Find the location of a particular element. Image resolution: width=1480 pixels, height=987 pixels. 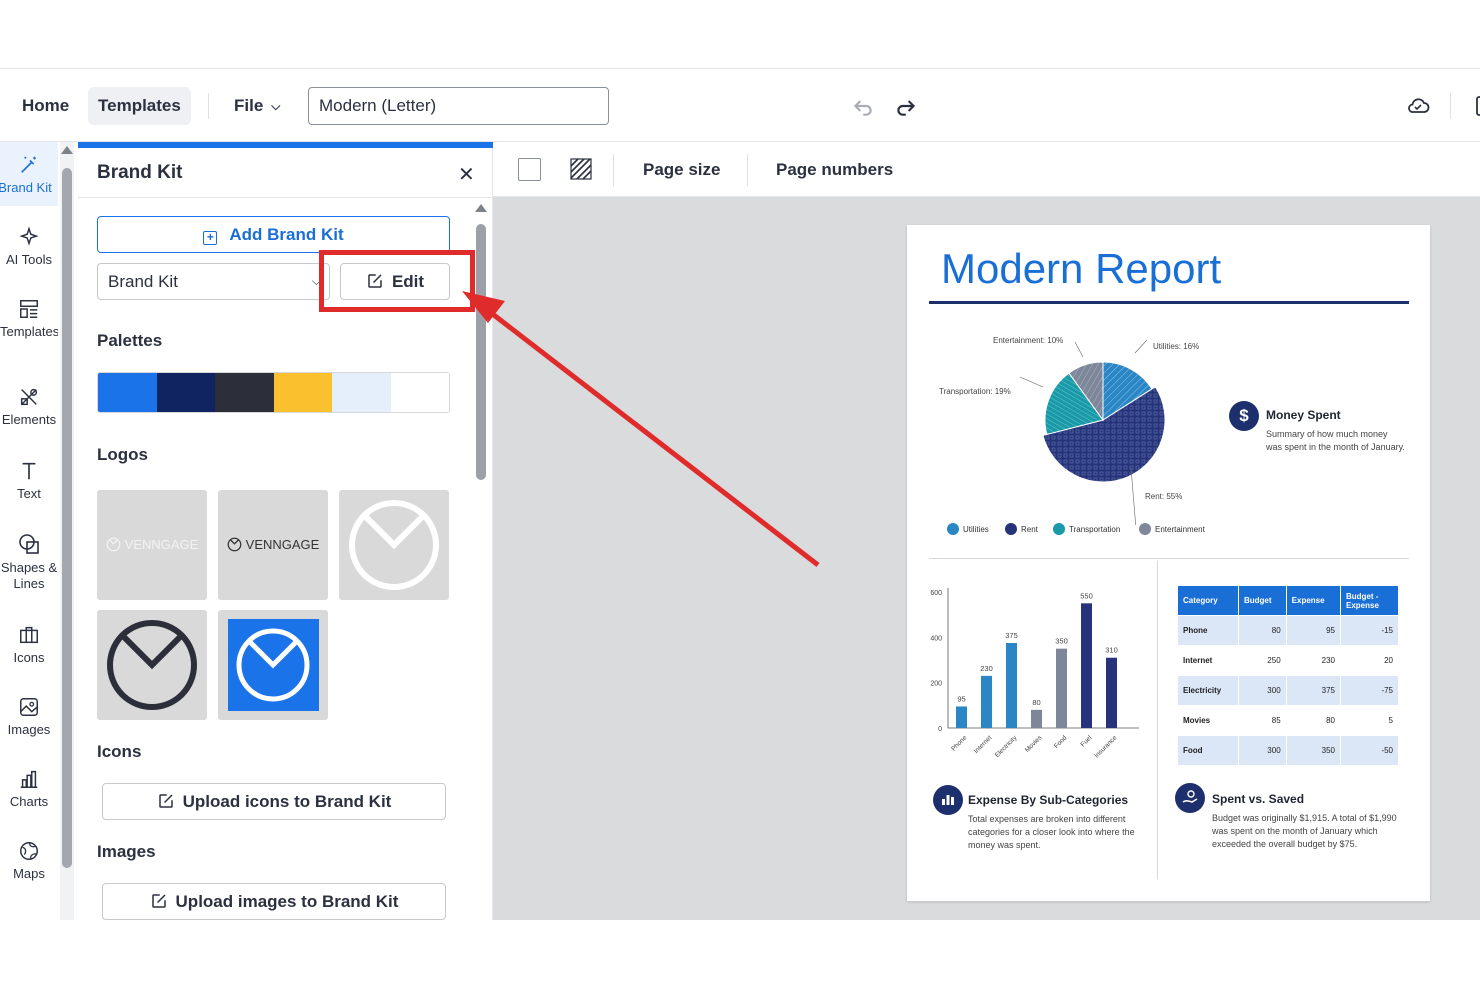

document-title-input: Modern (Letter) is located at coordinates (458, 106).